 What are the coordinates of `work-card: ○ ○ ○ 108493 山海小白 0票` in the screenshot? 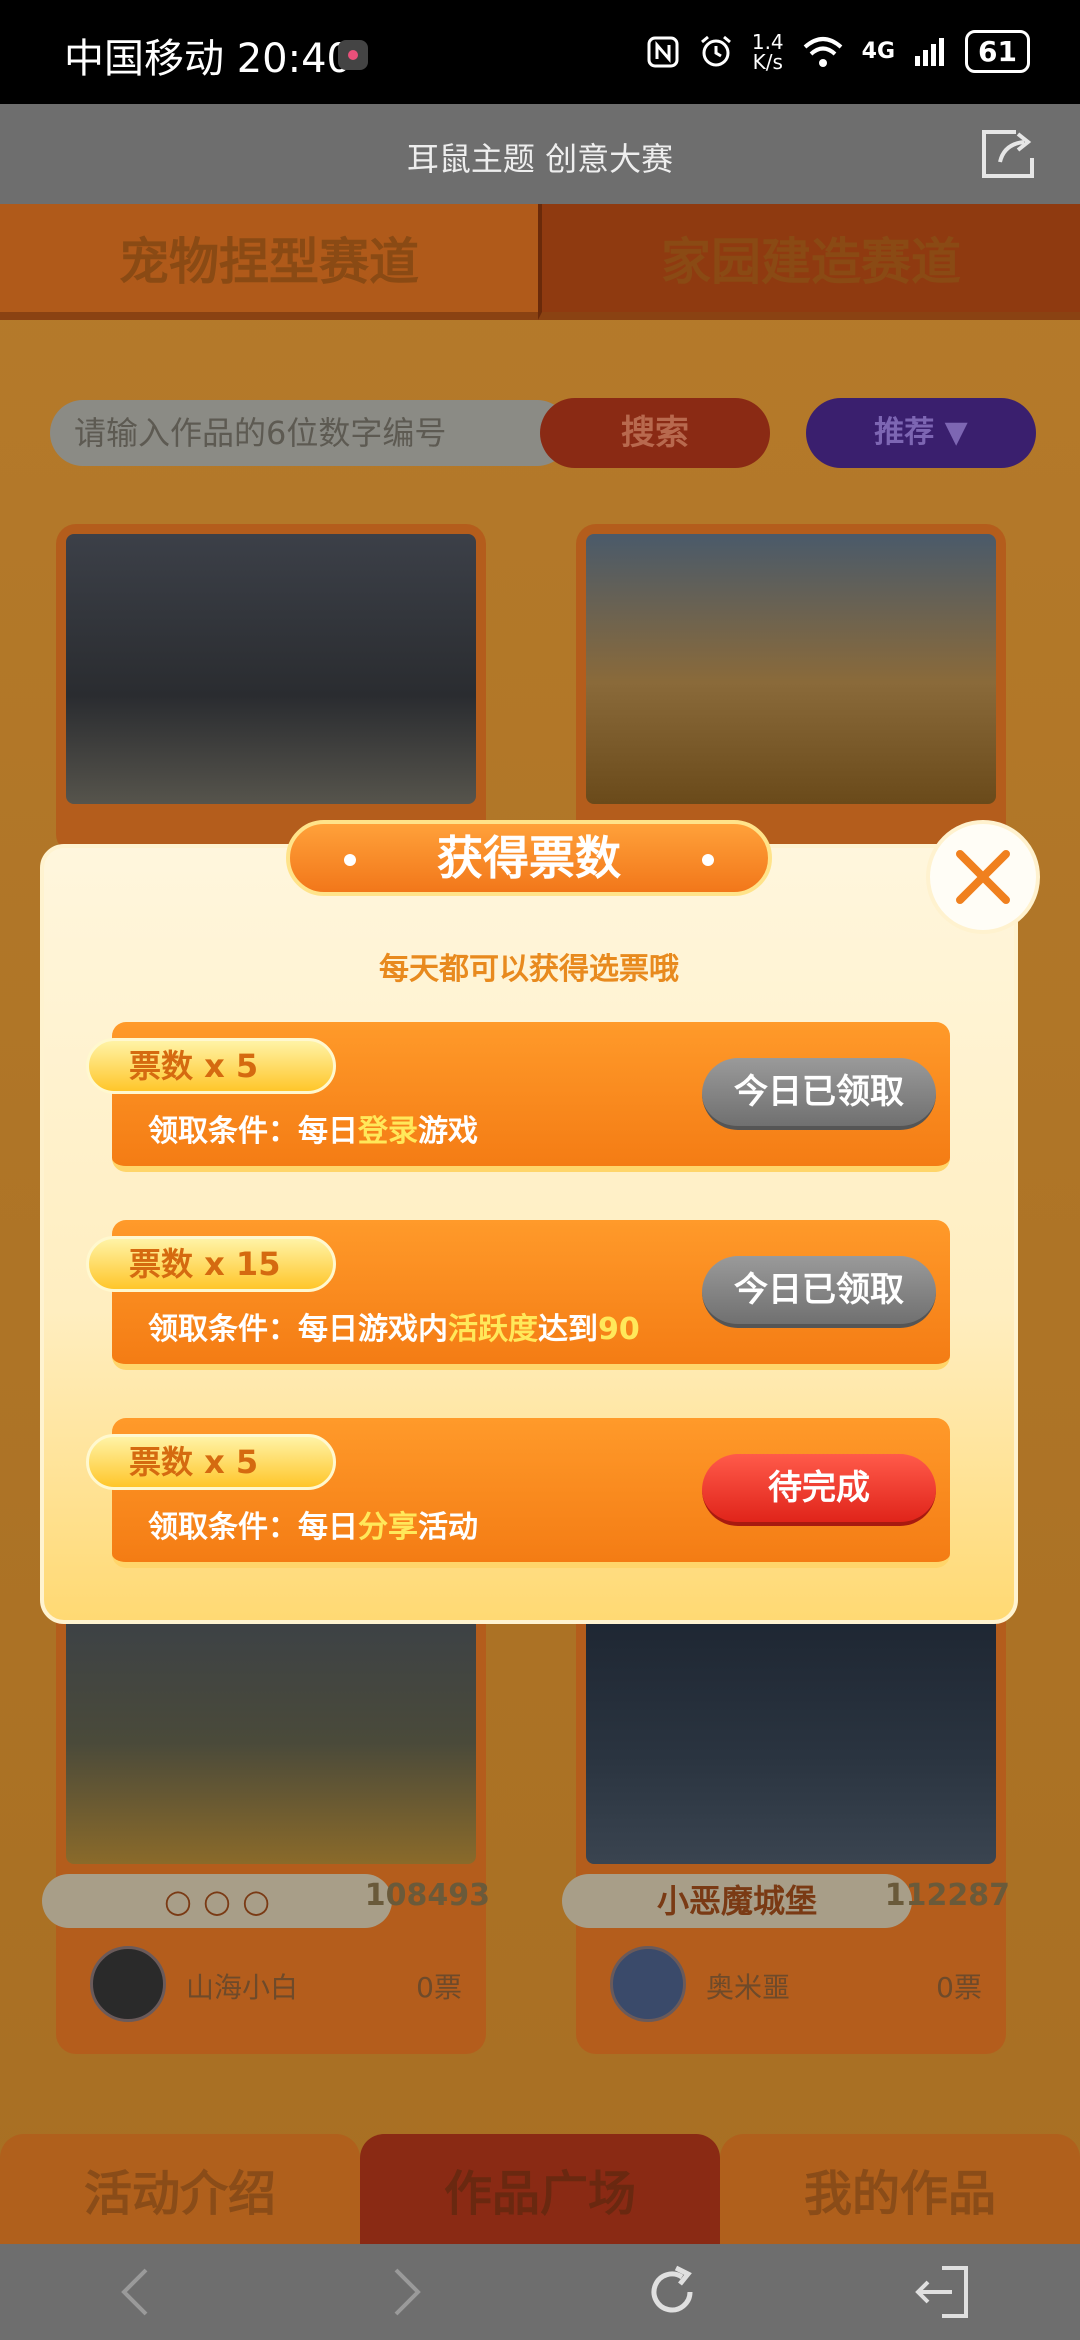 It's located at (266, 1814).